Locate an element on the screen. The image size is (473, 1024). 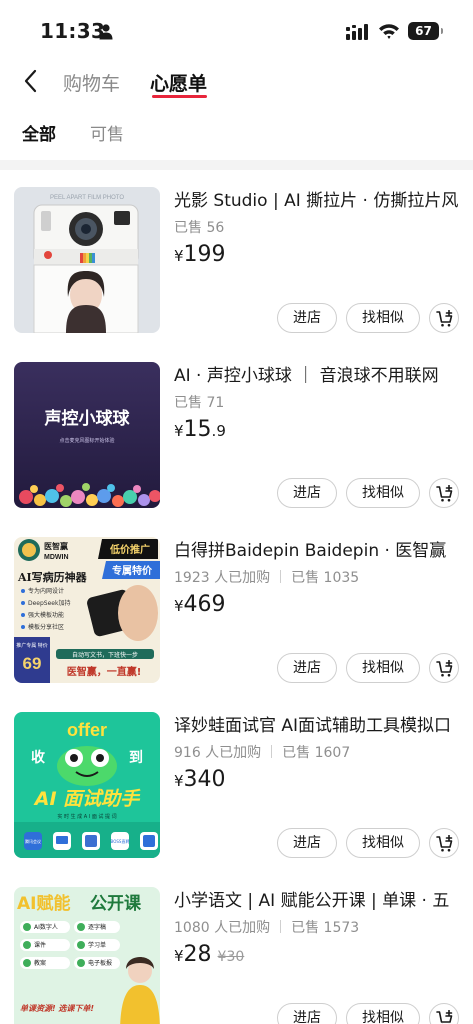
price-integer: 340 is located at coordinates (204, 779).